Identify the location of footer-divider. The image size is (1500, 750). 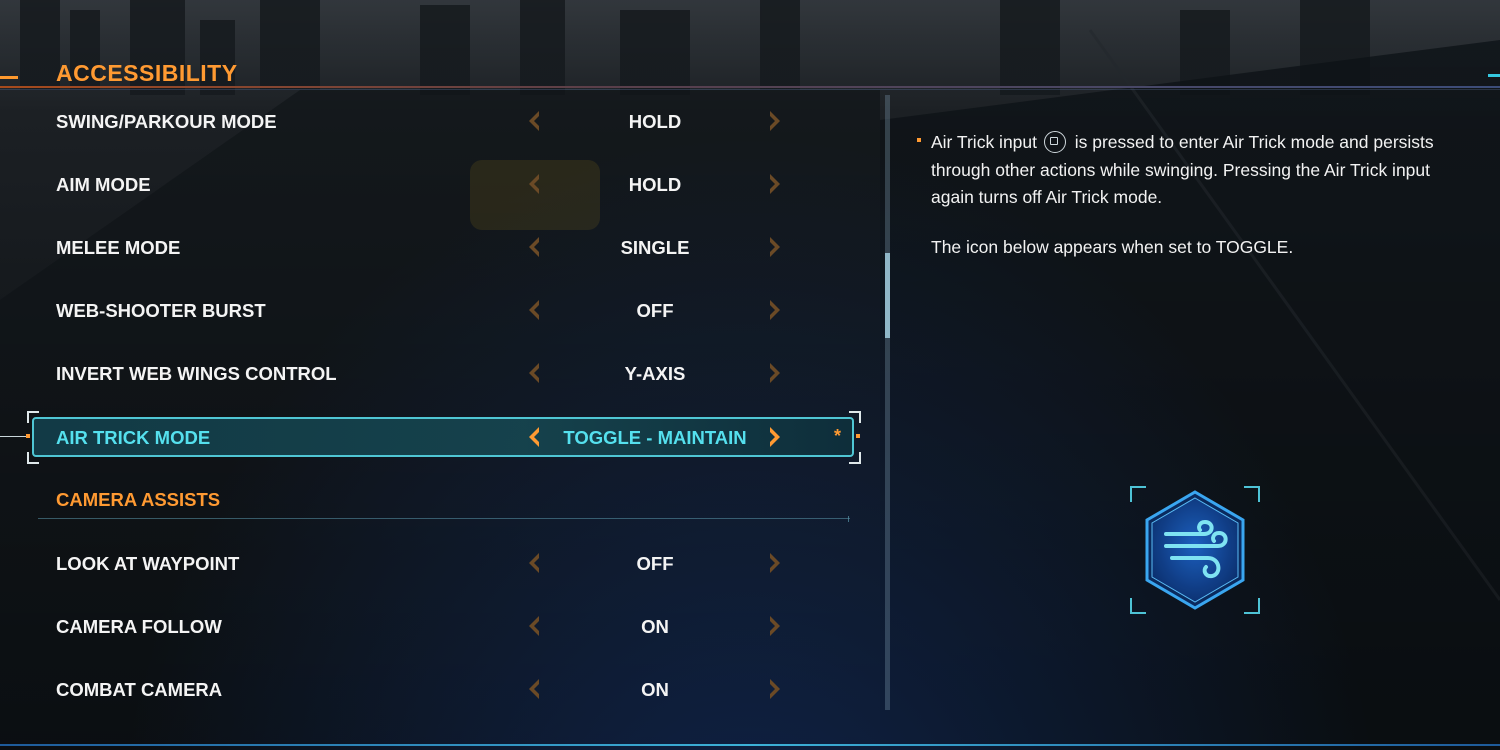
(750, 745).